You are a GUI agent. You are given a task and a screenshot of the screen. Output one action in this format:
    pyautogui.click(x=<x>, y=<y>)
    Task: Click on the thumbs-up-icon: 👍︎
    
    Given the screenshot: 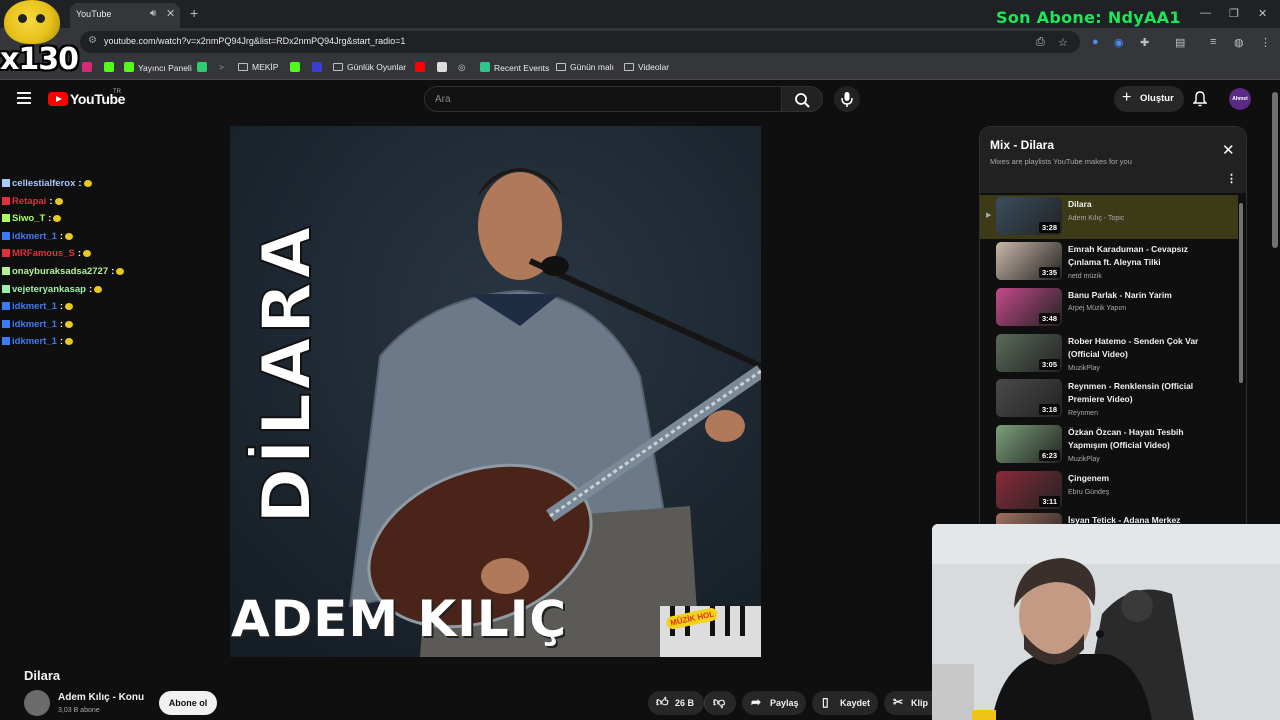 What is the action you would take?
    pyautogui.click(x=662, y=702)
    